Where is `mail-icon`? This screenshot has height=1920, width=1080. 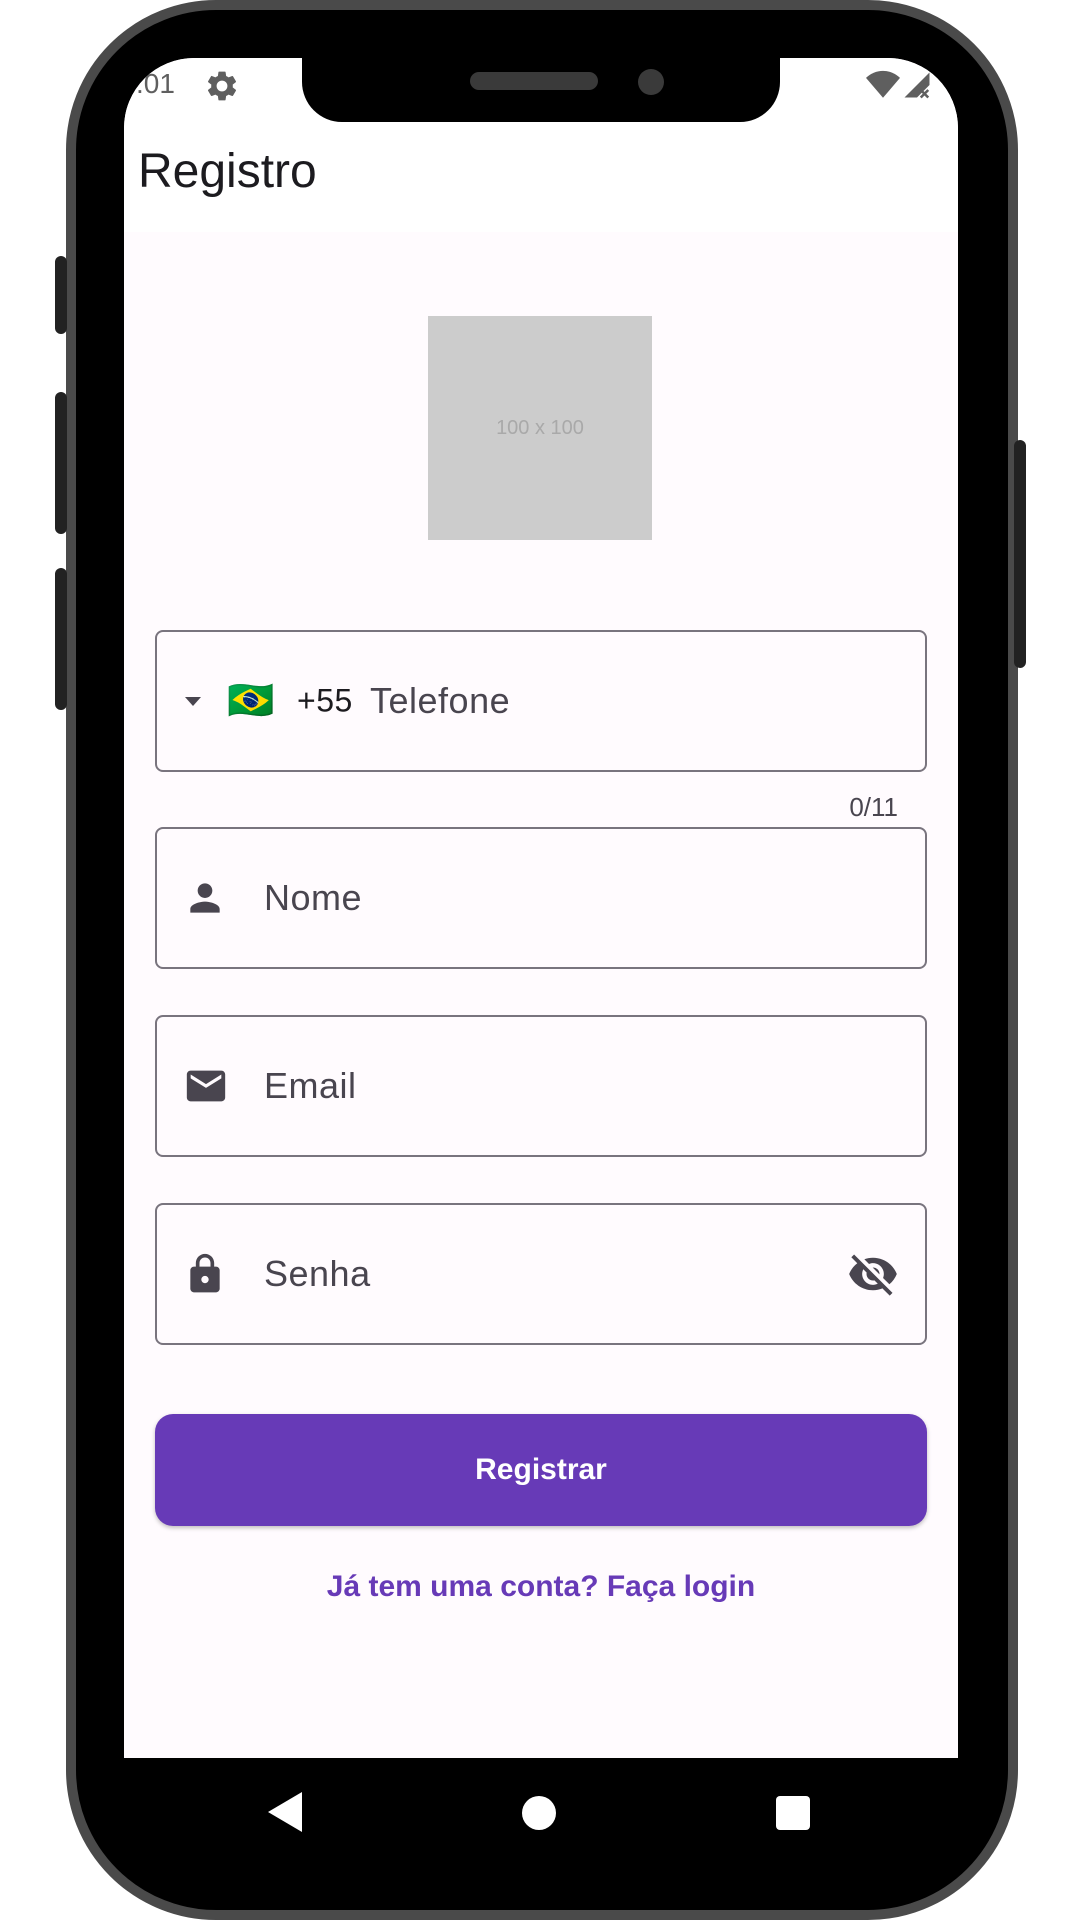
mail-icon is located at coordinates (206, 1086).